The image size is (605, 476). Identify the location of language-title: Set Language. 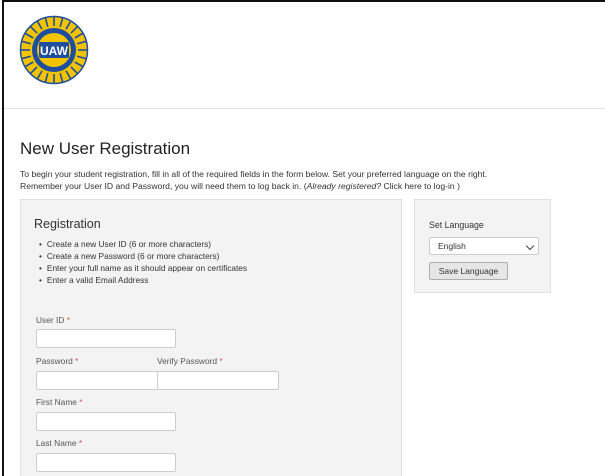
(456, 225).